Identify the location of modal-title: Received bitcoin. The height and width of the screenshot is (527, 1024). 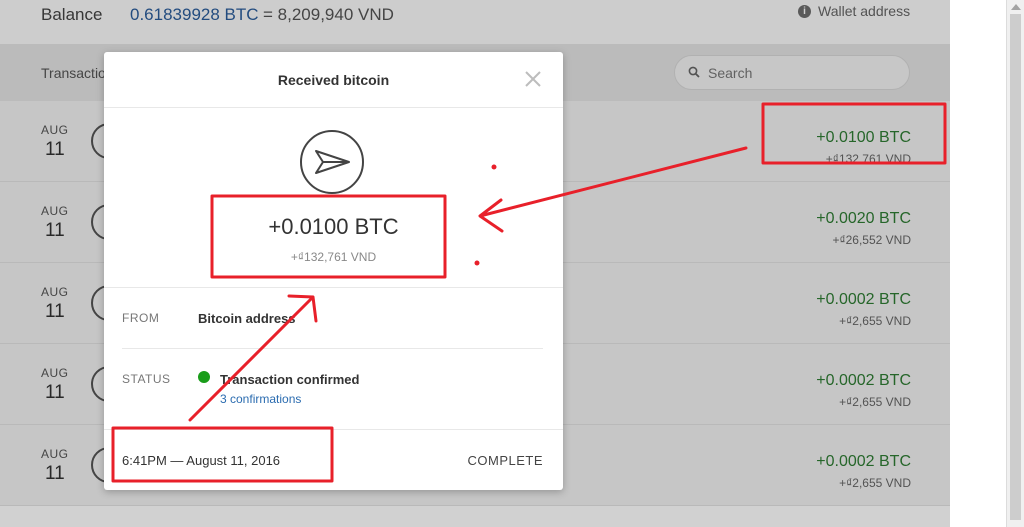
(333, 80).